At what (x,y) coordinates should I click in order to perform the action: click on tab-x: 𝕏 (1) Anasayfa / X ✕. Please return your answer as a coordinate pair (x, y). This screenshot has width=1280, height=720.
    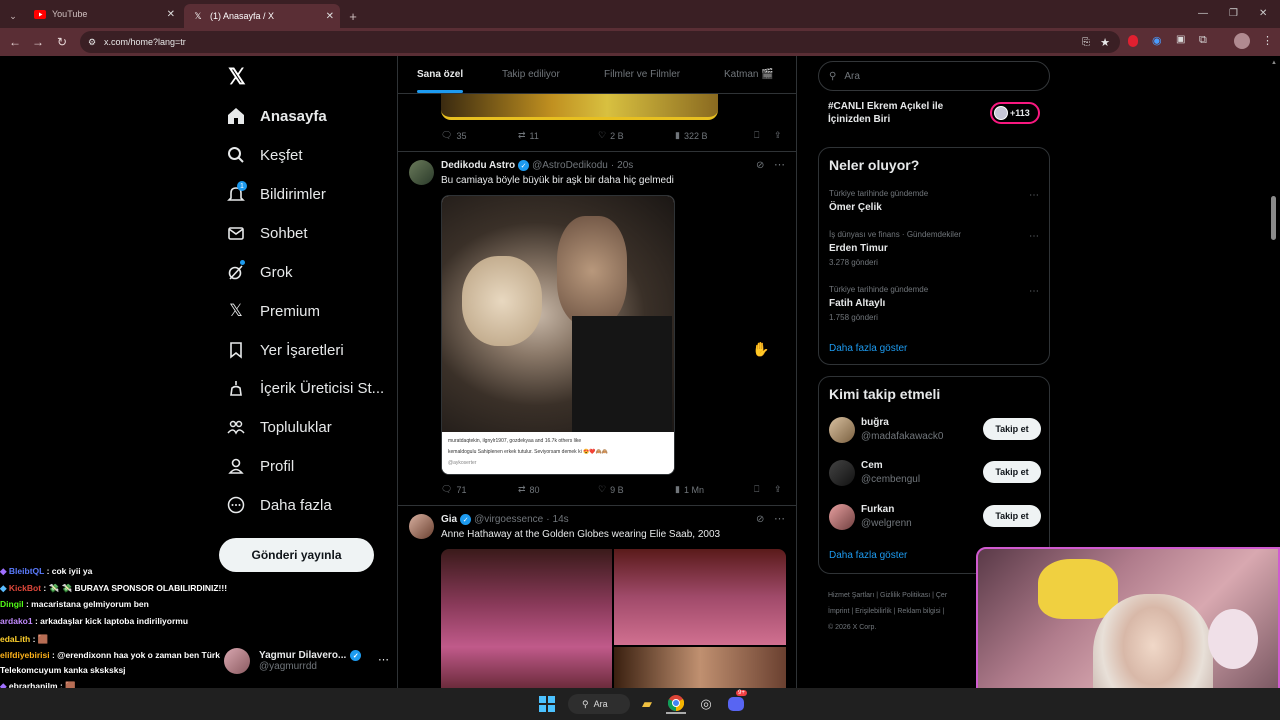
    Looking at the image, I should click on (262, 16).